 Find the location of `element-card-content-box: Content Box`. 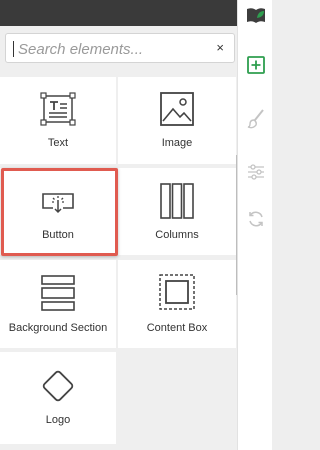

element-card-content-box: Content Box is located at coordinates (177, 304).